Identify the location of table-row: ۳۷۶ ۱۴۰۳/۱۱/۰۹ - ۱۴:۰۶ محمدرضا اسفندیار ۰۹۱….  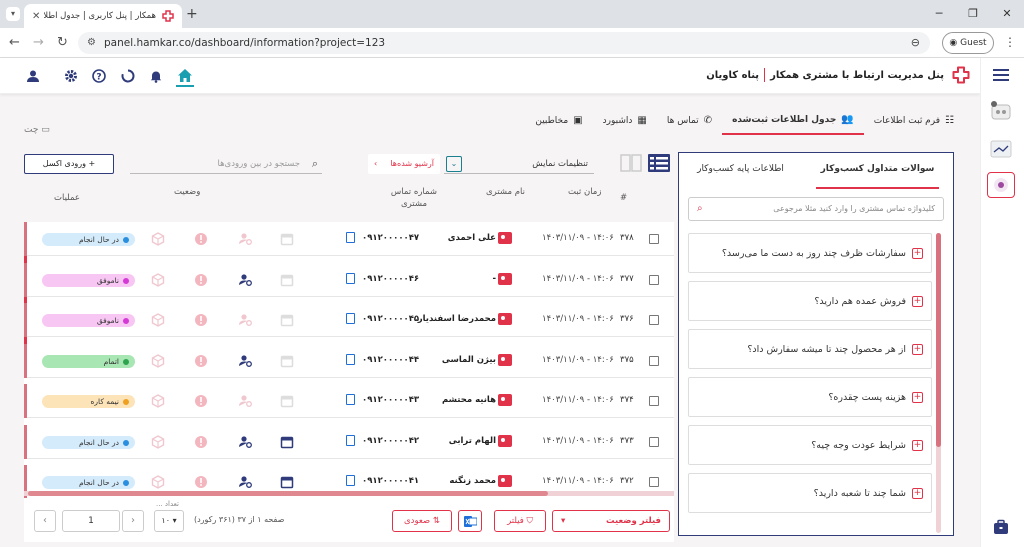
(349, 320).